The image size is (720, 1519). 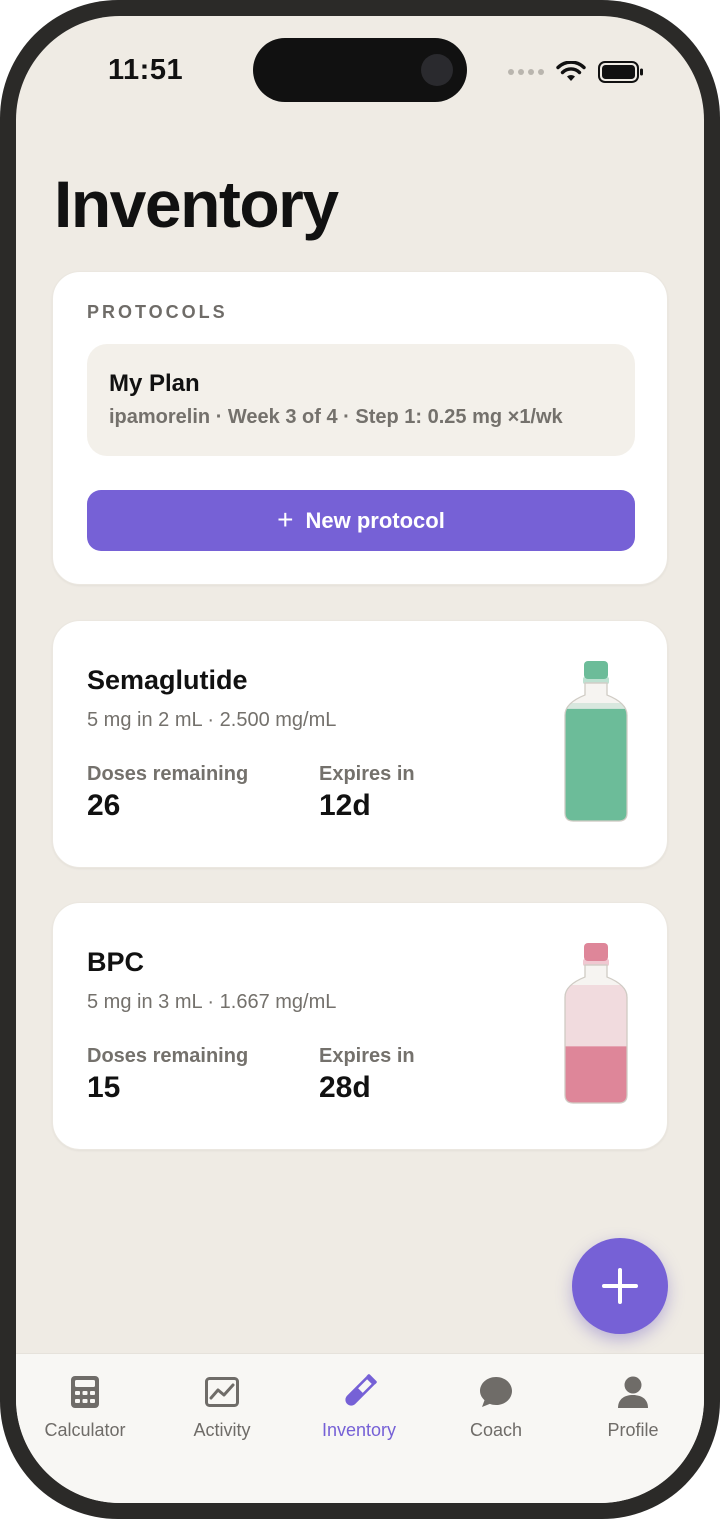 I want to click on tab-coach: Coach, so click(x=496, y=1406).